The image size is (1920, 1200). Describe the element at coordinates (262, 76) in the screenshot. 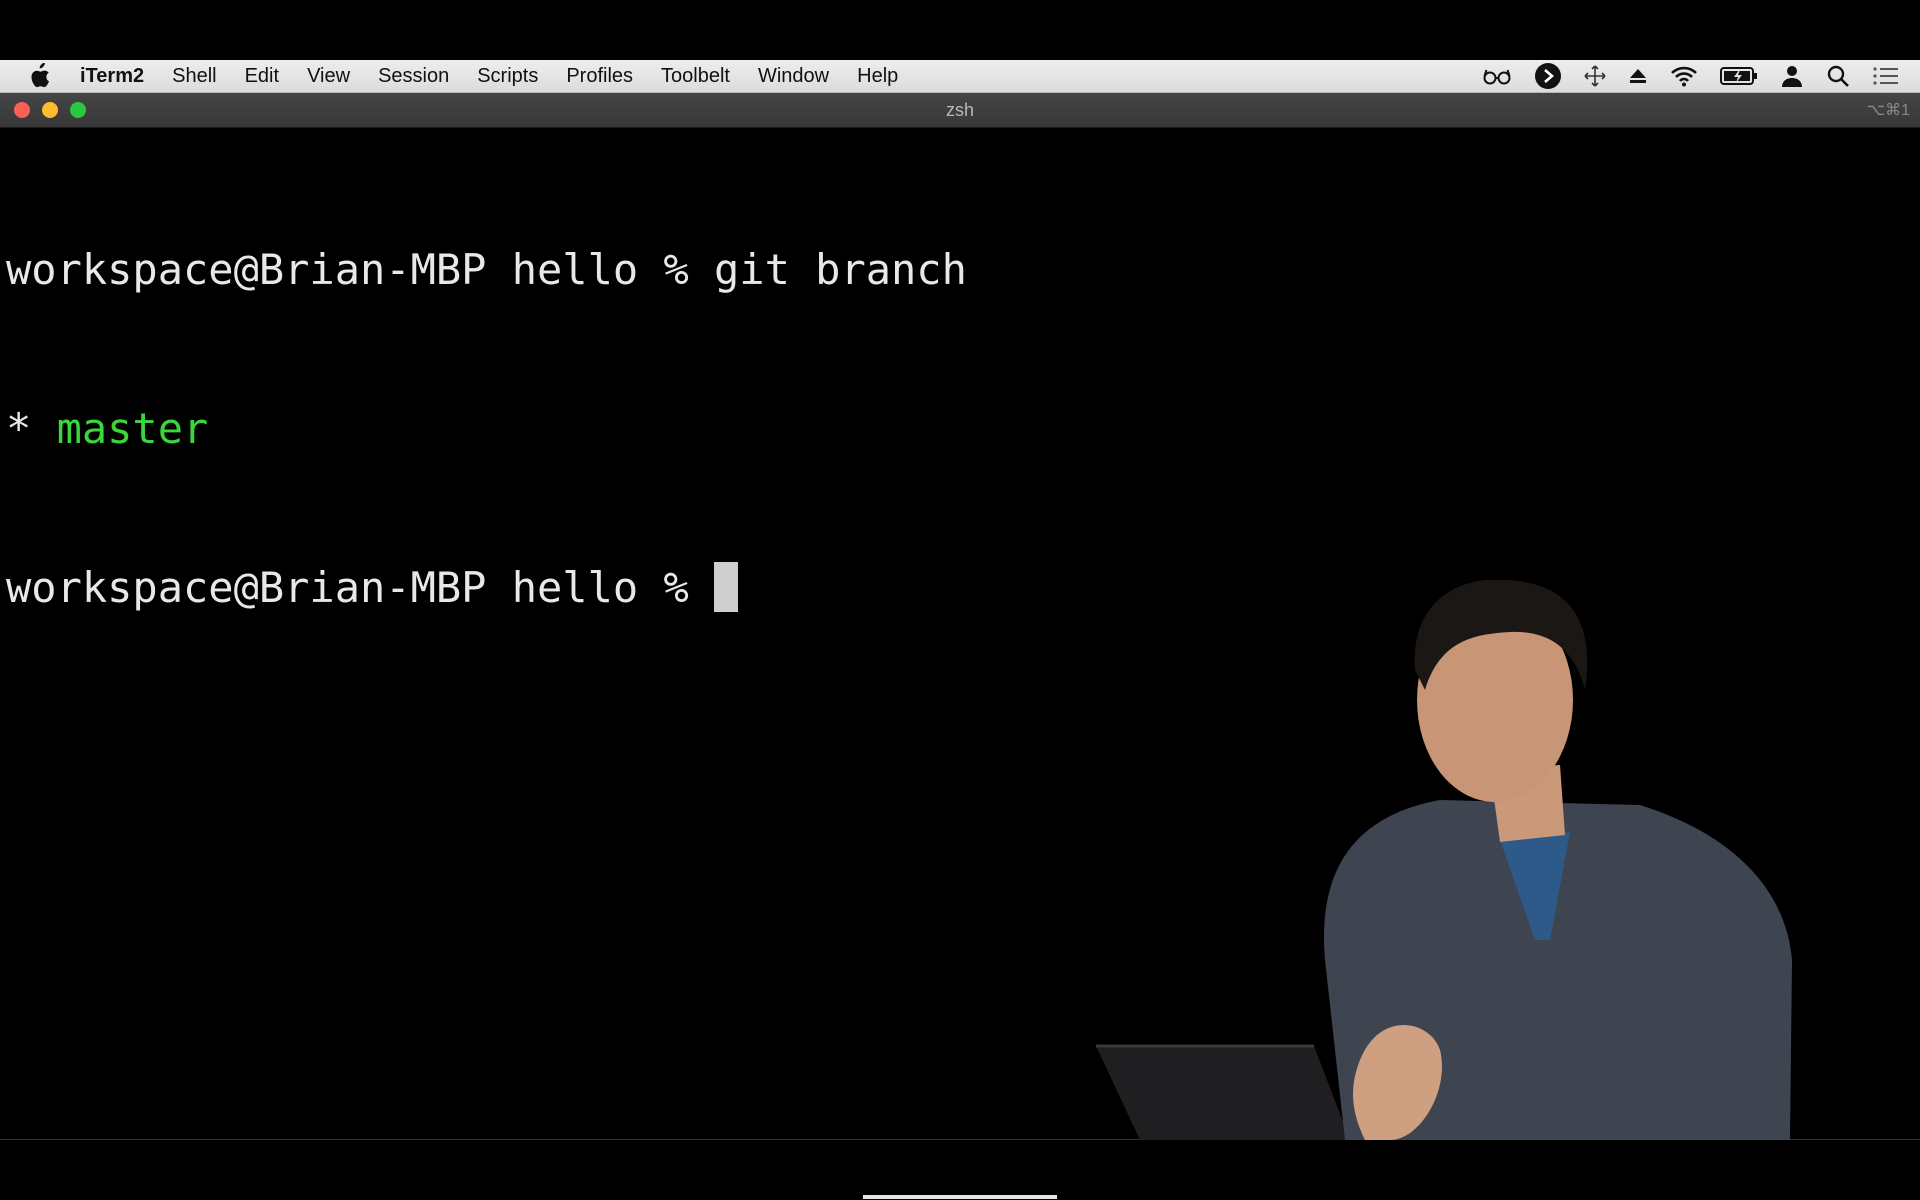

I see `menu-edit: Edit` at that location.